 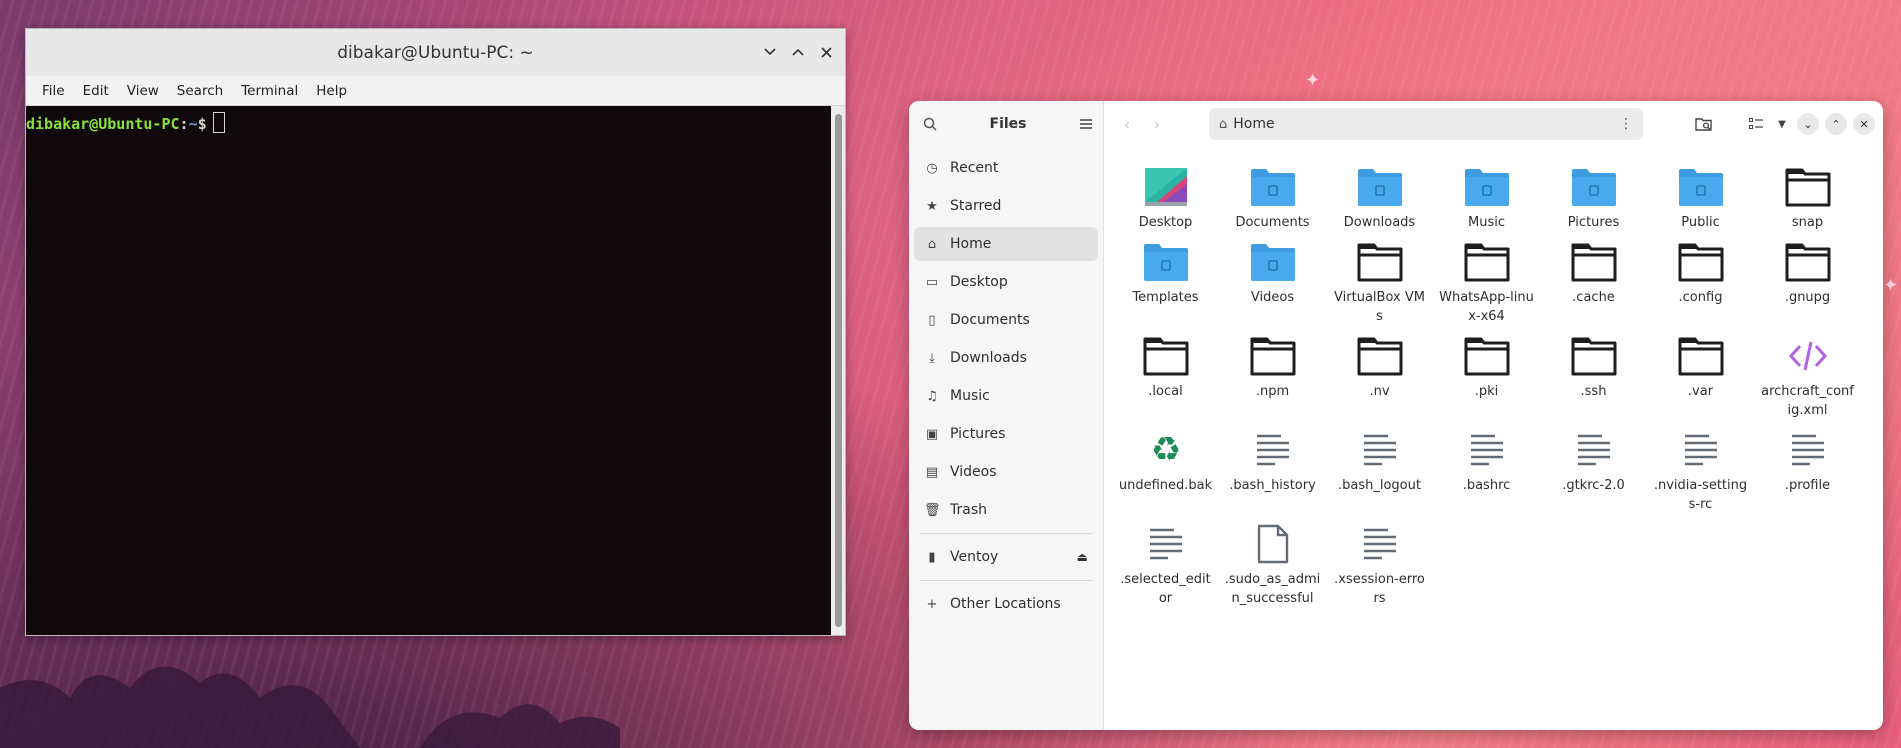 I want to click on file-item: .xsession-errors, so click(x=1379, y=564).